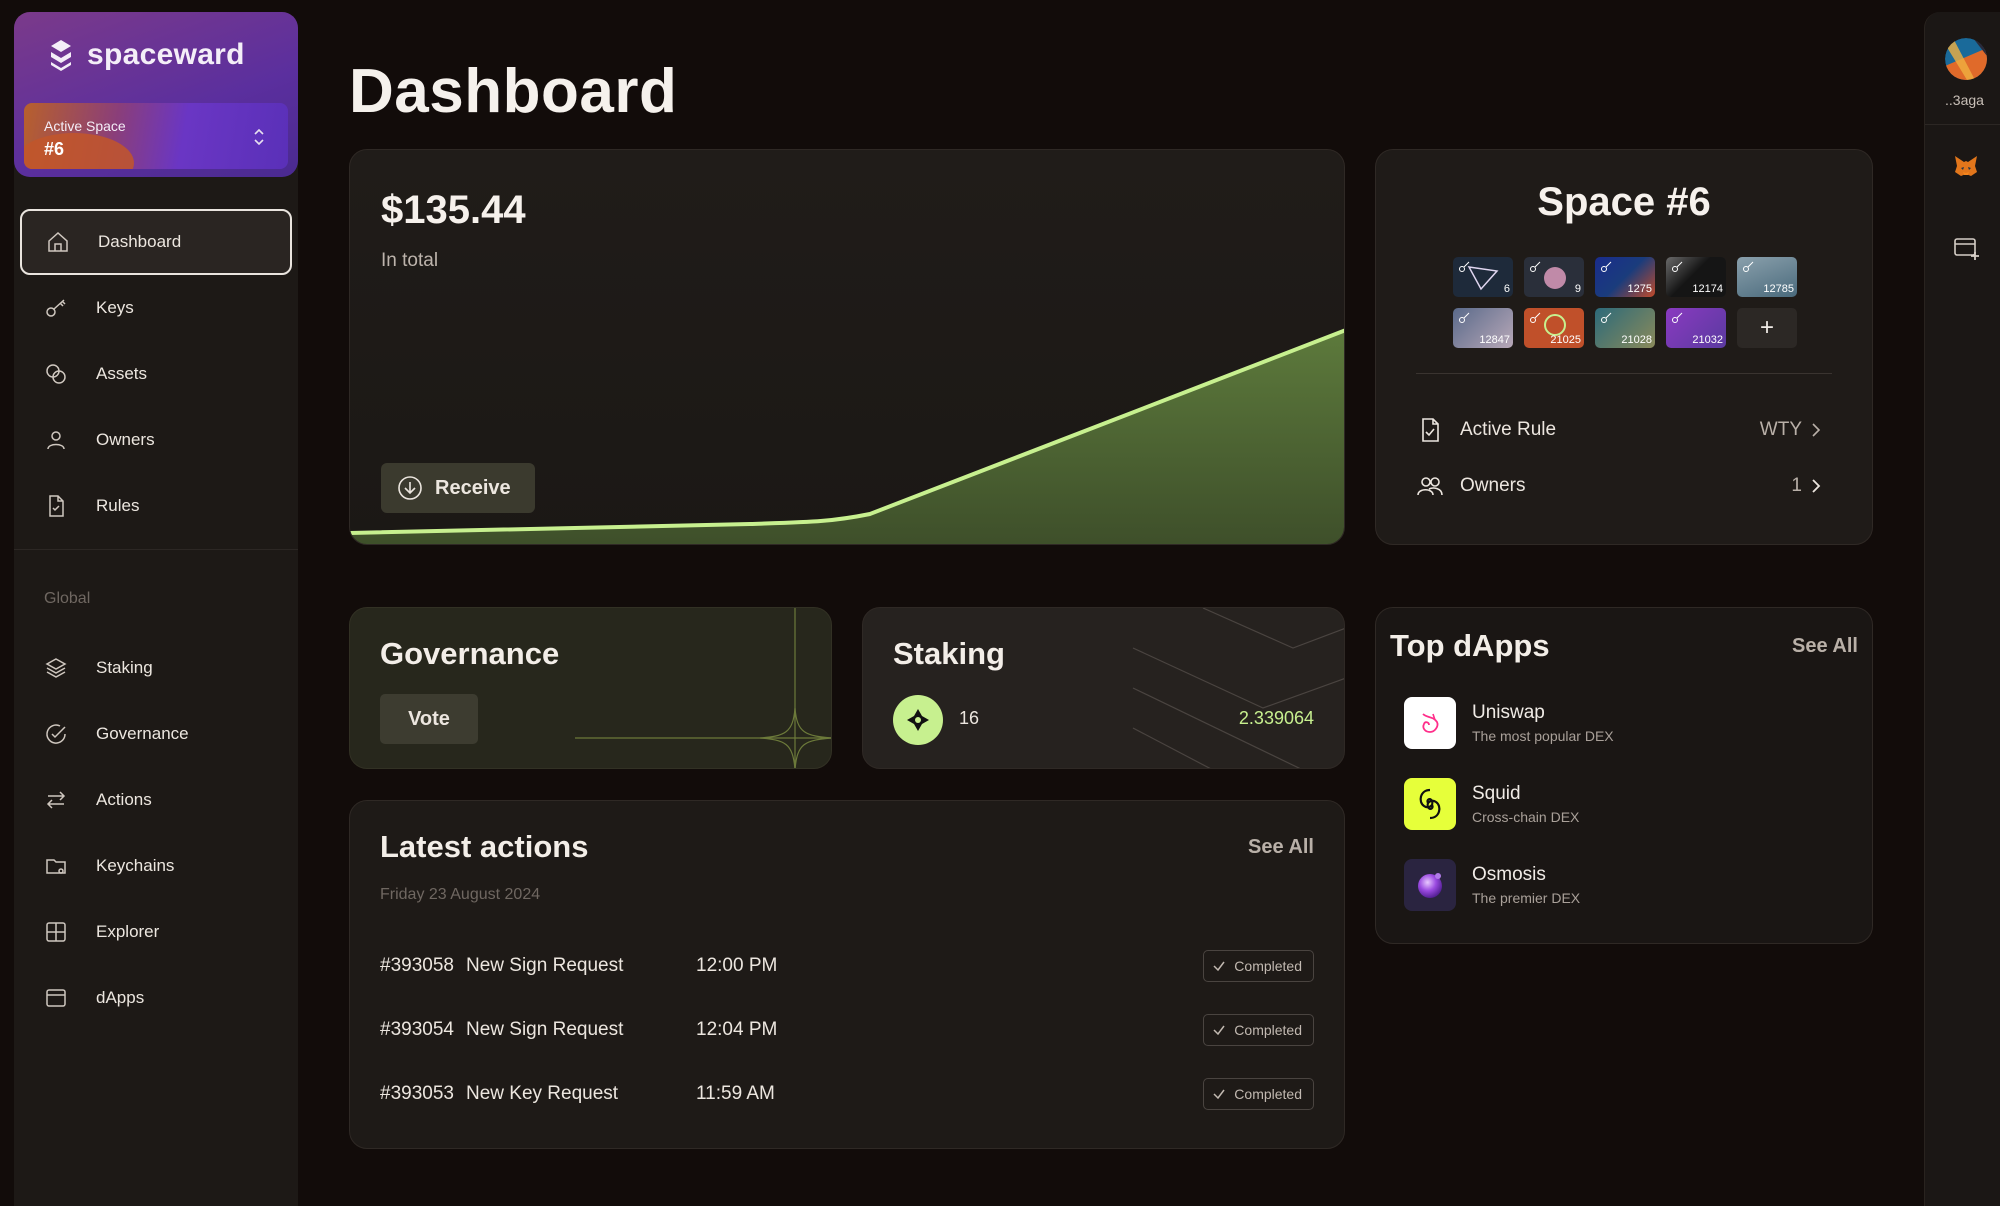  Describe the element at coordinates (61, 55) in the screenshot. I see `spaceward-logo-icon` at that location.